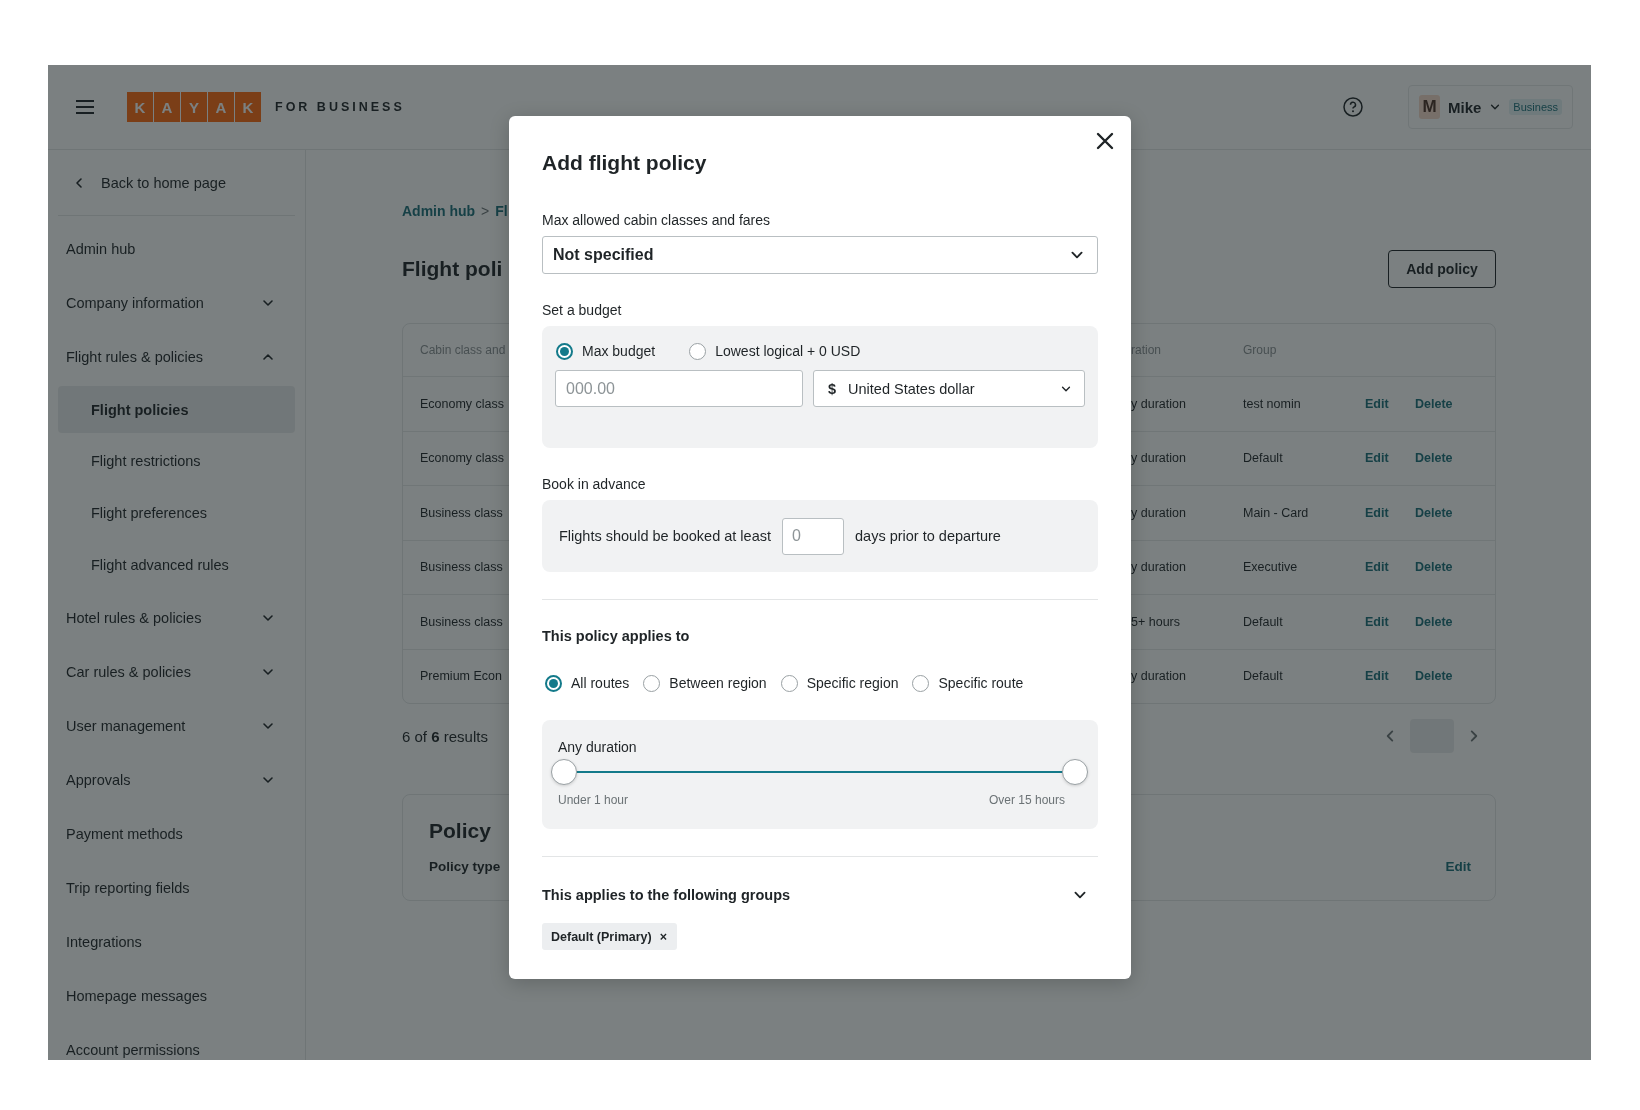  I want to click on field-label: Flights should be booked at least, so click(665, 536).